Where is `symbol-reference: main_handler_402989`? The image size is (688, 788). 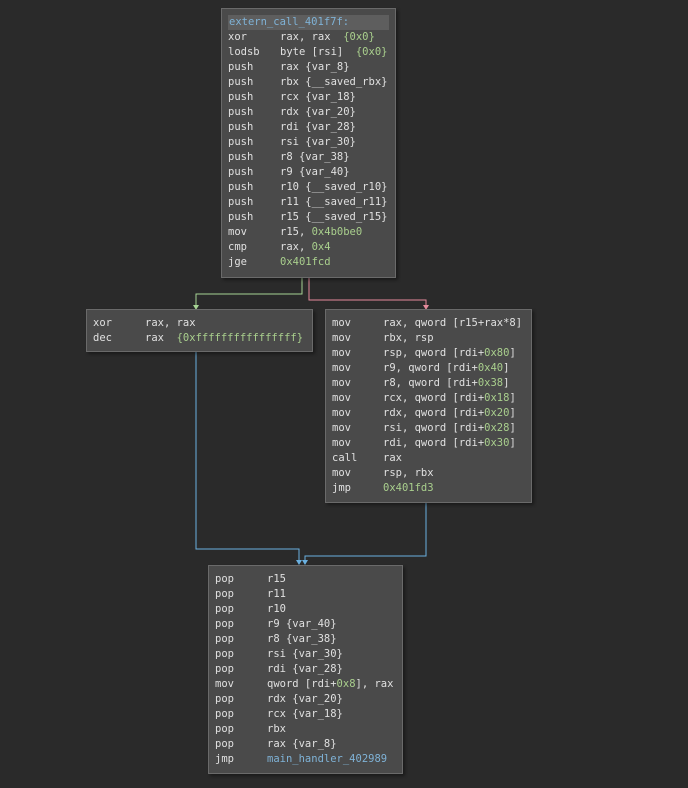 symbol-reference: main_handler_402989 is located at coordinates (327, 759).